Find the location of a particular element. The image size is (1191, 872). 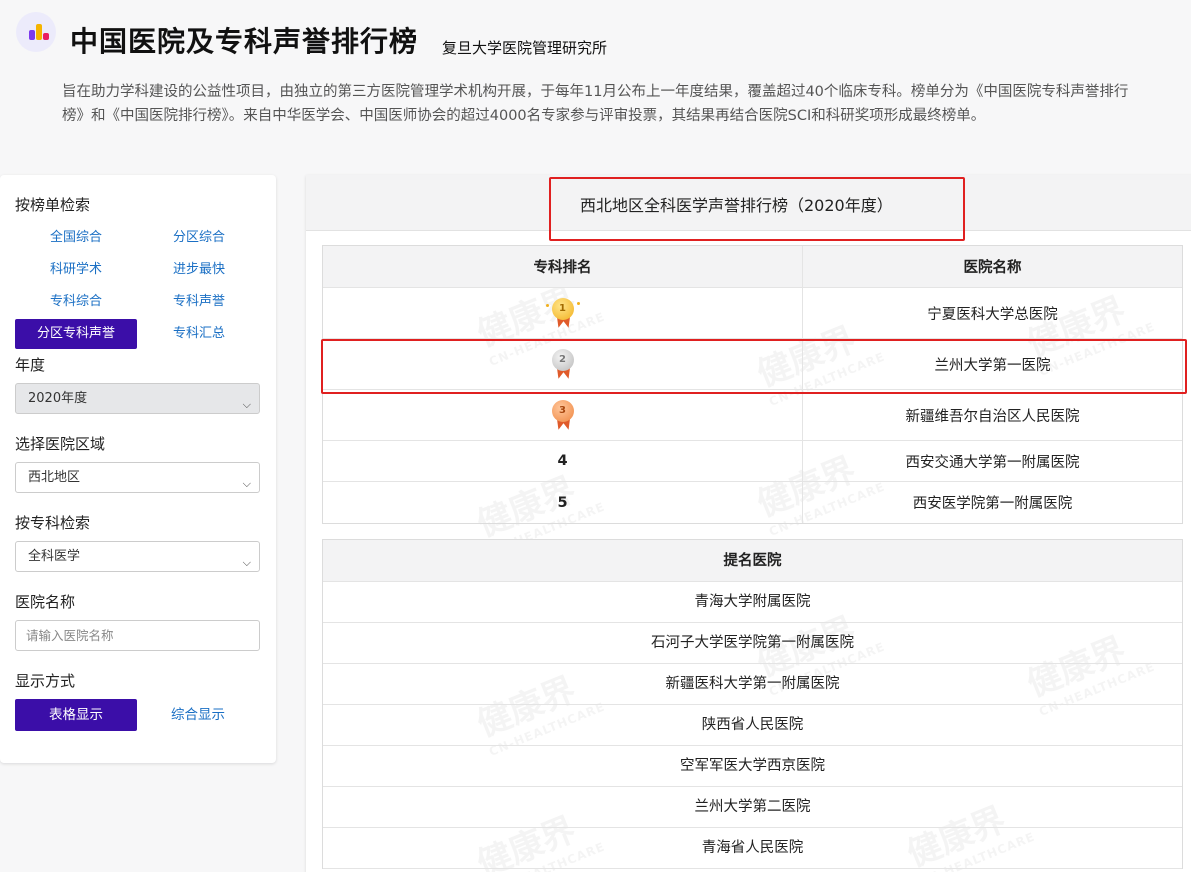

display-mode-label: 显示方式 is located at coordinates (45, 681).